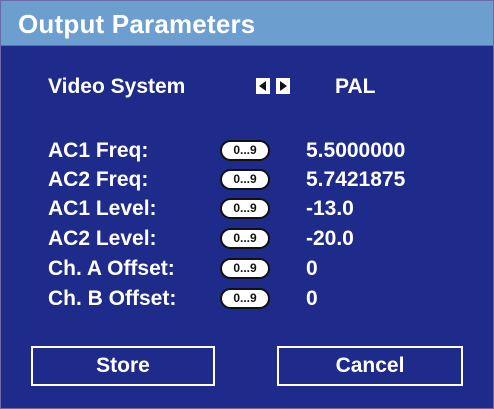 The image size is (494, 409). I want to click on triangle-right-icon, so click(283, 86).